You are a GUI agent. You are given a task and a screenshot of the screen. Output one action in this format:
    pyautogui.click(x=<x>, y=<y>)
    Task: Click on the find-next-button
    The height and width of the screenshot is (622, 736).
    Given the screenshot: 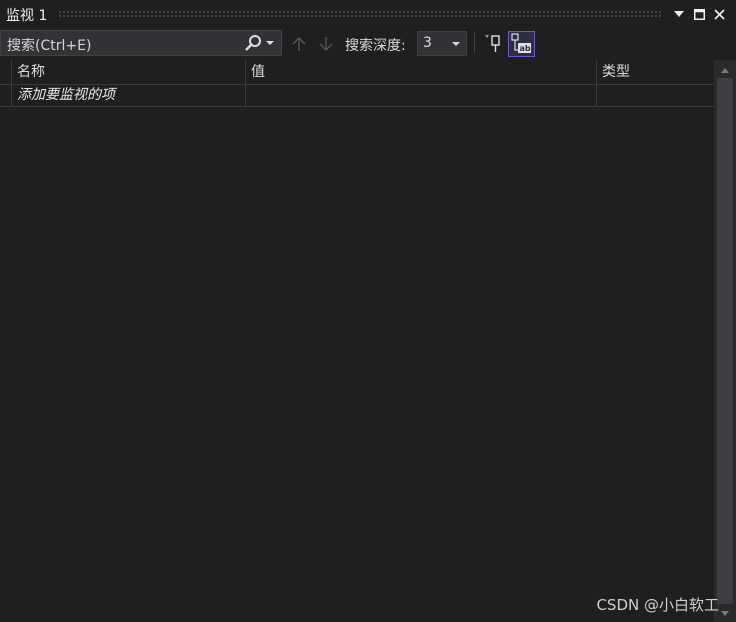 What is the action you would take?
    pyautogui.click(x=326, y=44)
    